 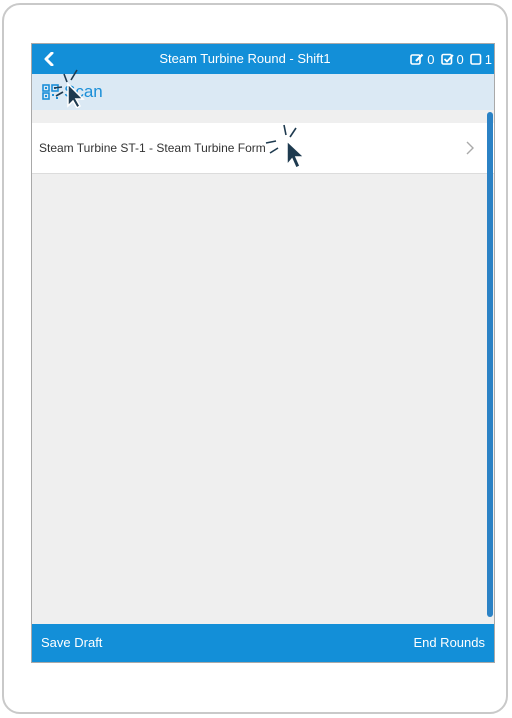 I want to click on status-counters: 0 0 1, so click(x=448, y=59).